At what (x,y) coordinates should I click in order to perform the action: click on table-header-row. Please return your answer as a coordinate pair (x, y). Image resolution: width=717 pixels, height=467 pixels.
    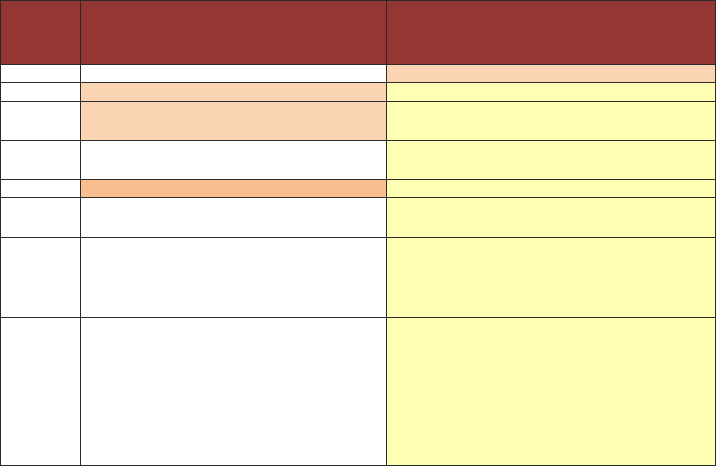
    Looking at the image, I should click on (358, 32).